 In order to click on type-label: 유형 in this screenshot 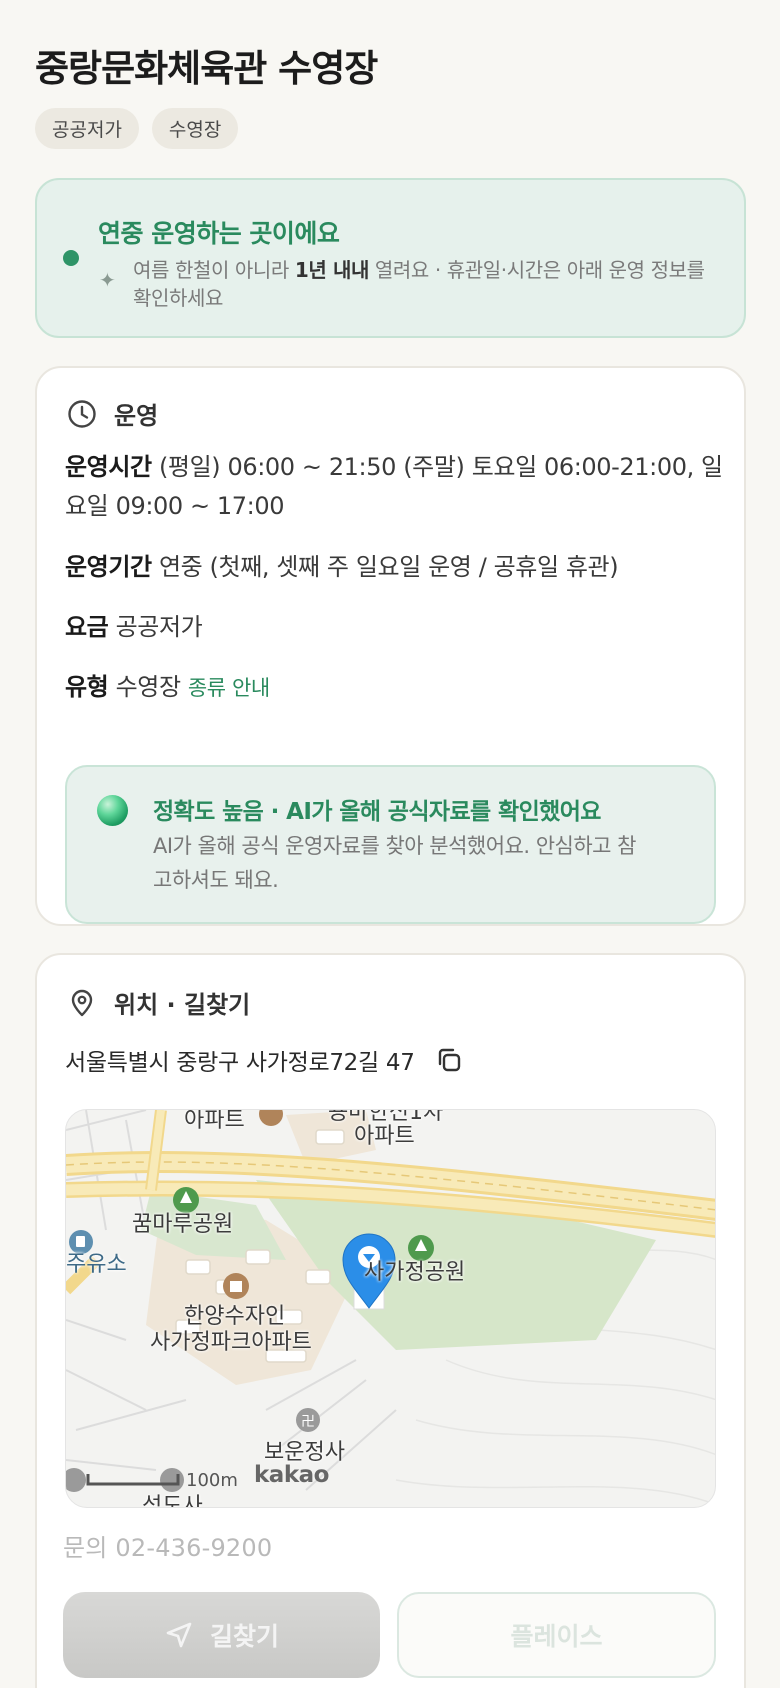, I will do `click(87, 687)`.